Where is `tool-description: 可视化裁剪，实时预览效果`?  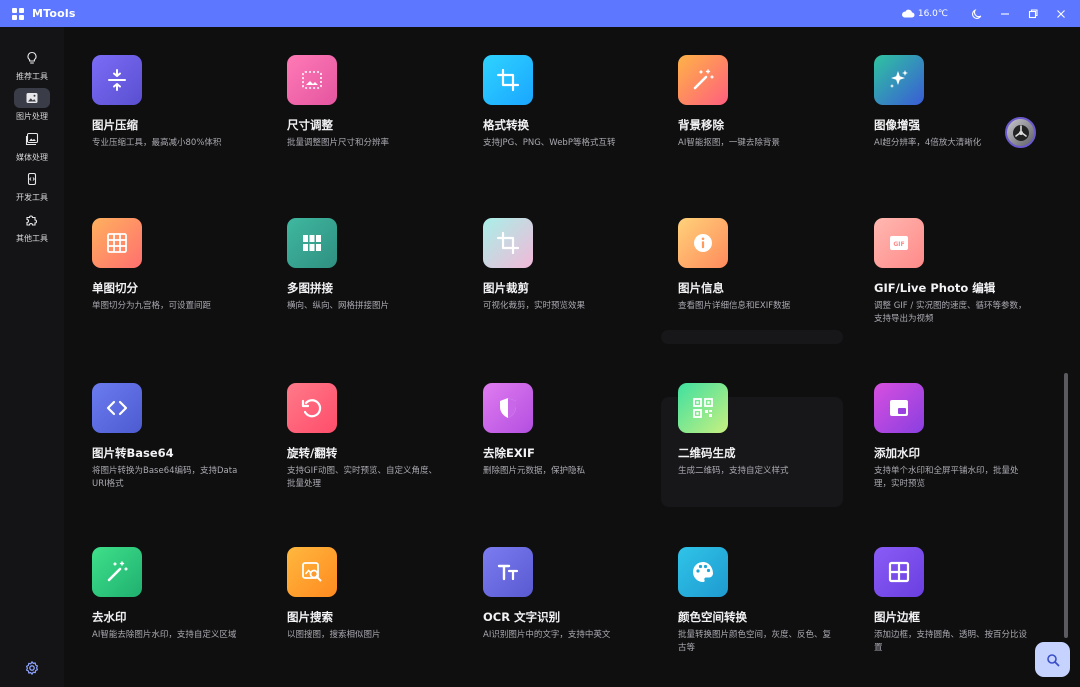 tool-description: 可视化裁剪，实时预览效果 is located at coordinates (534, 306).